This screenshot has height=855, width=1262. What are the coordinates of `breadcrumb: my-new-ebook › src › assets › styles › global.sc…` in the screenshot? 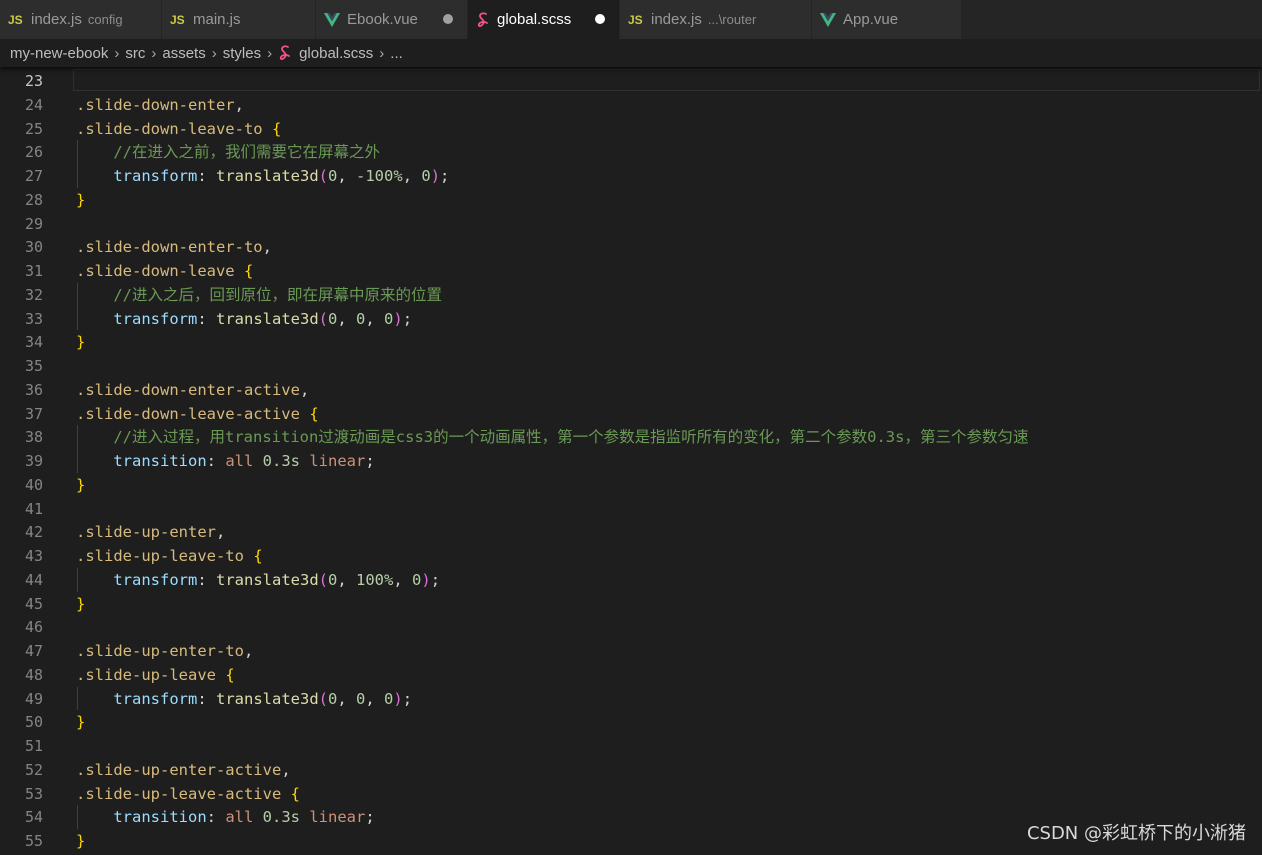 It's located at (631, 53).